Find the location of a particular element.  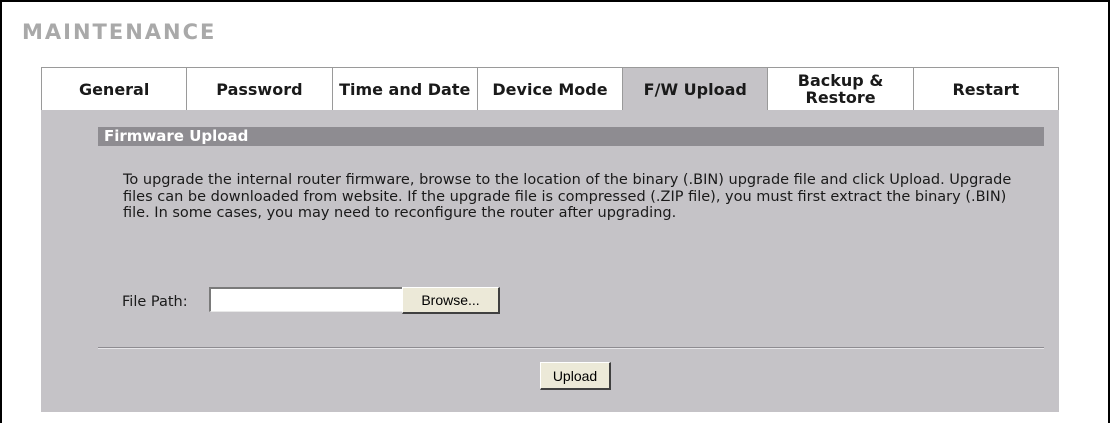

page-title: MAINTENANCE is located at coordinates (119, 32).